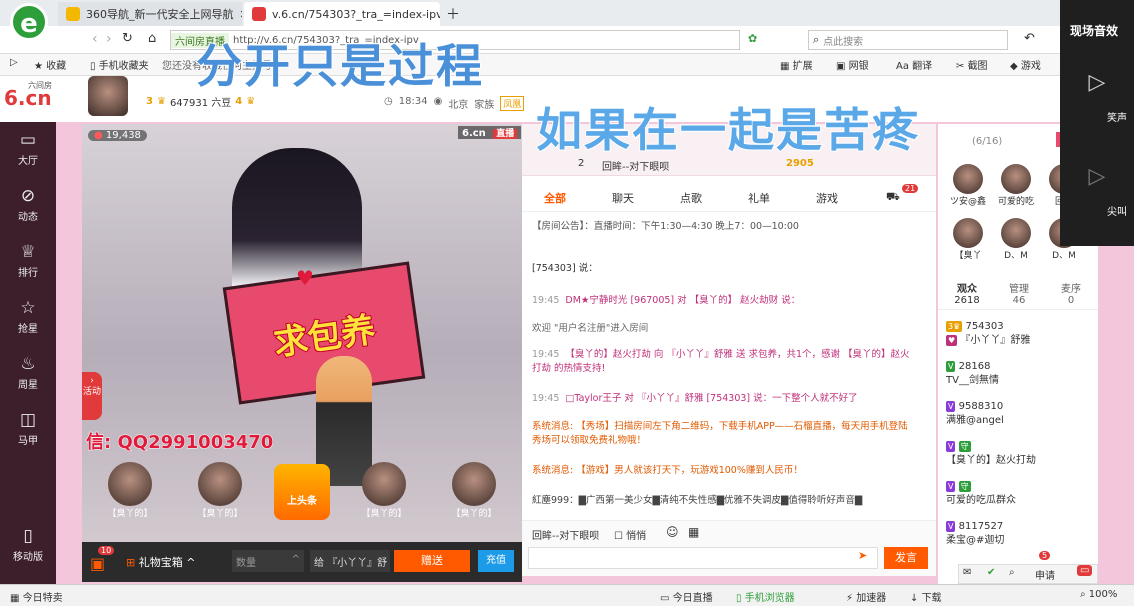 The width and height of the screenshot is (1134, 606). I want to click on chevron-up-icon: ^, so click(191, 562).